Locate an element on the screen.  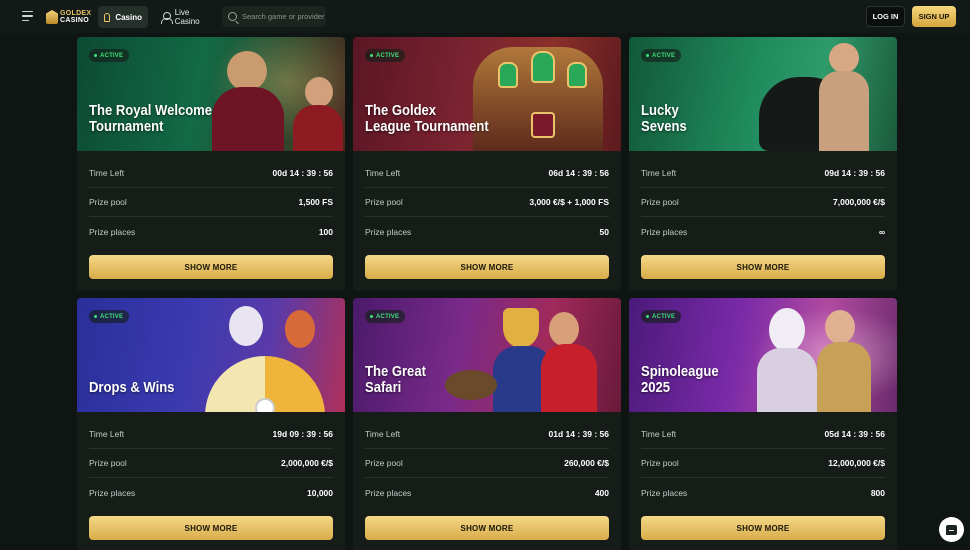
prize-pool-value: 7,000,000 €/$ is located at coordinates (859, 202).